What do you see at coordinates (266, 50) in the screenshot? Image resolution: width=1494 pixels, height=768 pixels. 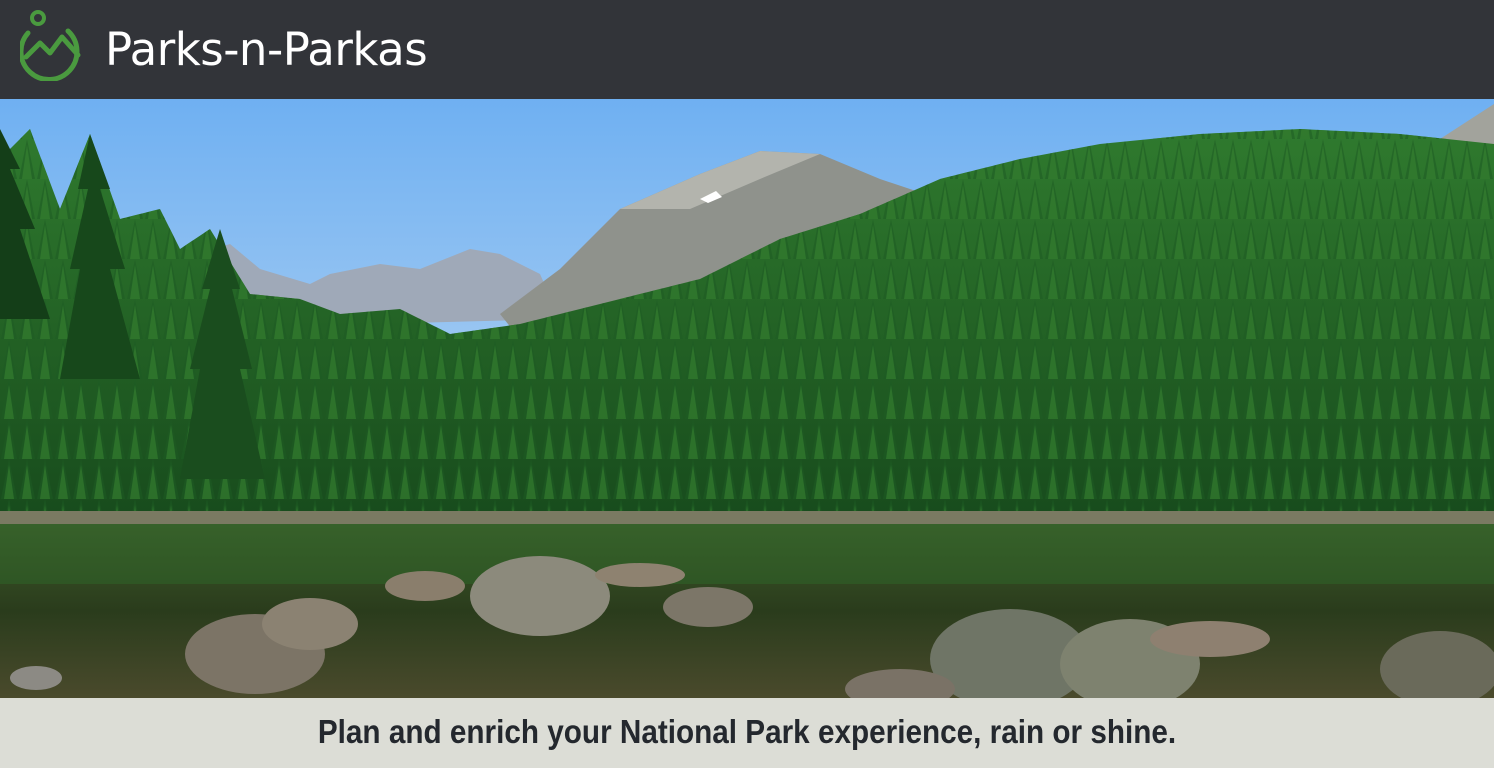 I see `brand-name: Parks-n-Parkas` at bounding box center [266, 50].